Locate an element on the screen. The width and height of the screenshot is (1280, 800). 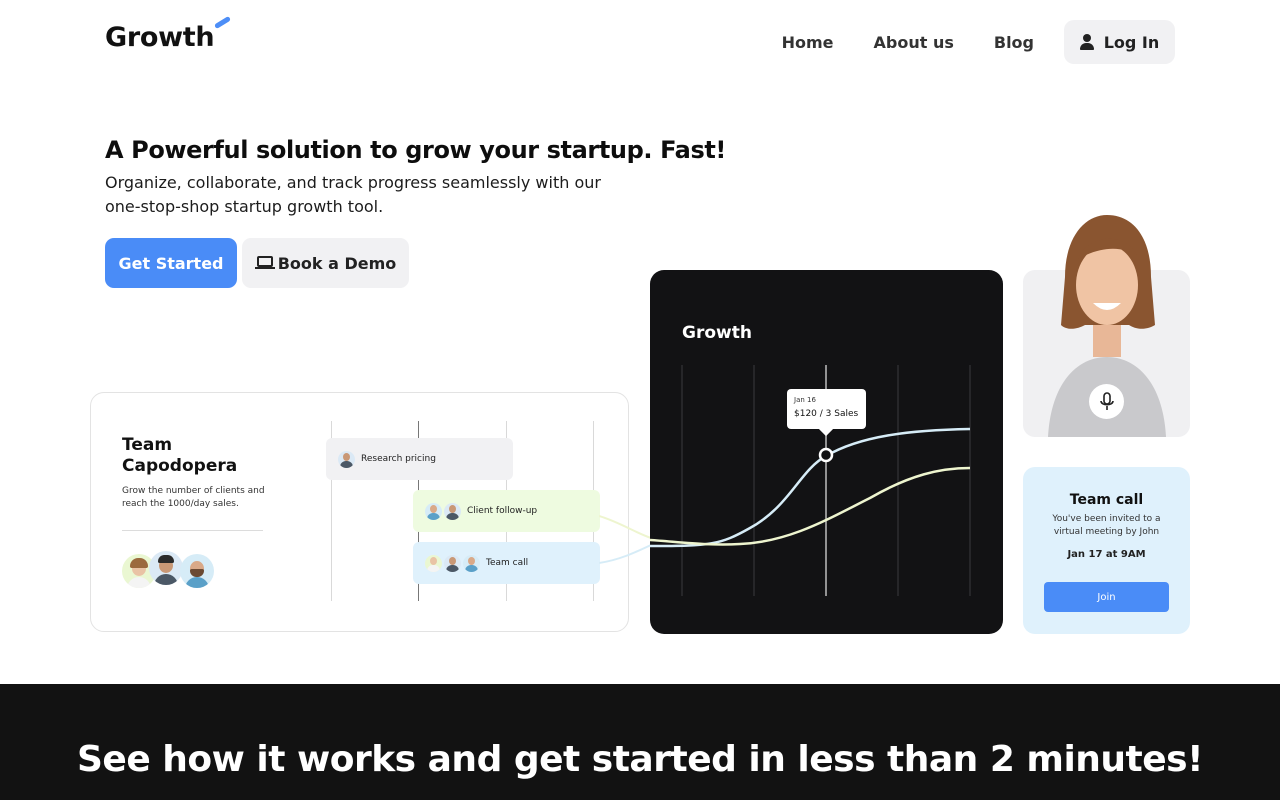
task-client-follow-up: Client follow-up is located at coordinates (506, 511).